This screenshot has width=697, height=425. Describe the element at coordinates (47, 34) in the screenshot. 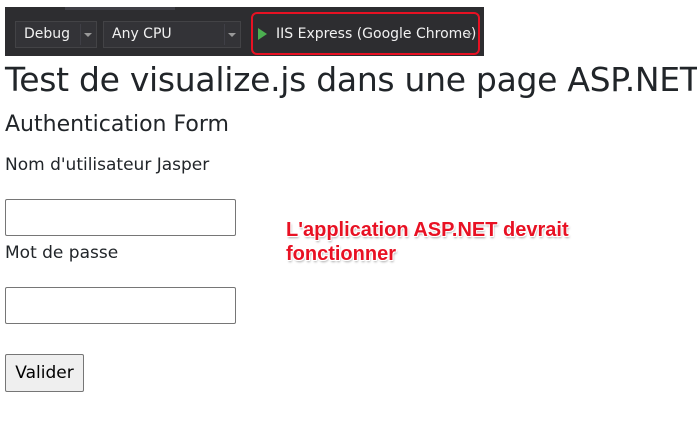

I see `solution-configuration-value: Debug` at that location.